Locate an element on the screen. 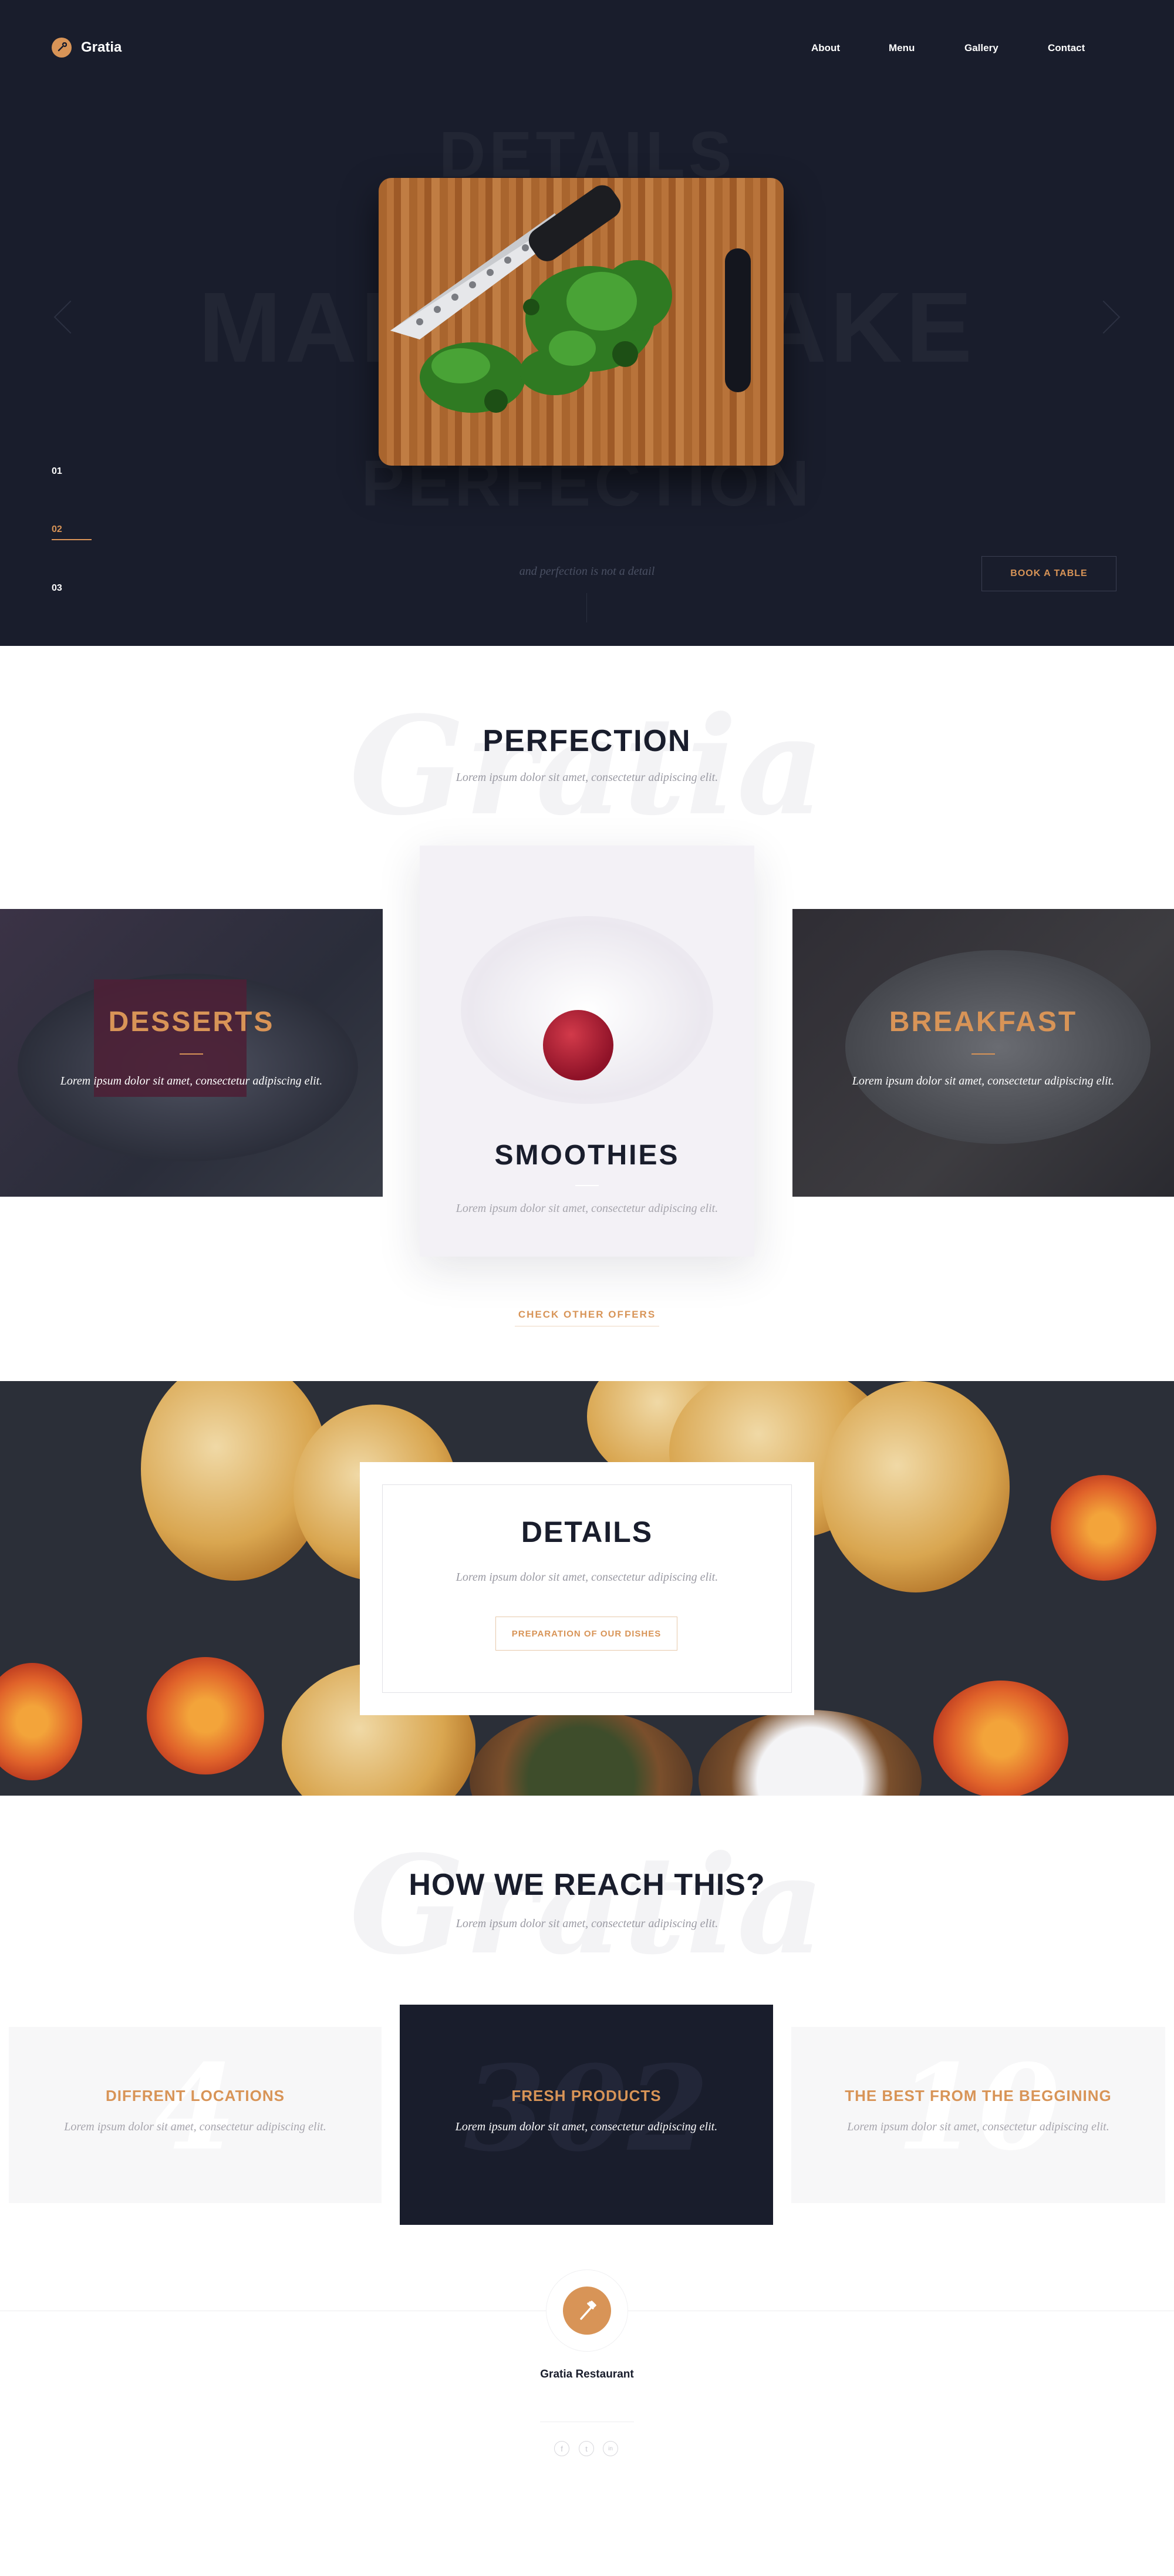 Image resolution: width=1174 pixels, height=2576 pixels. raspberry-image is located at coordinates (578, 1045).